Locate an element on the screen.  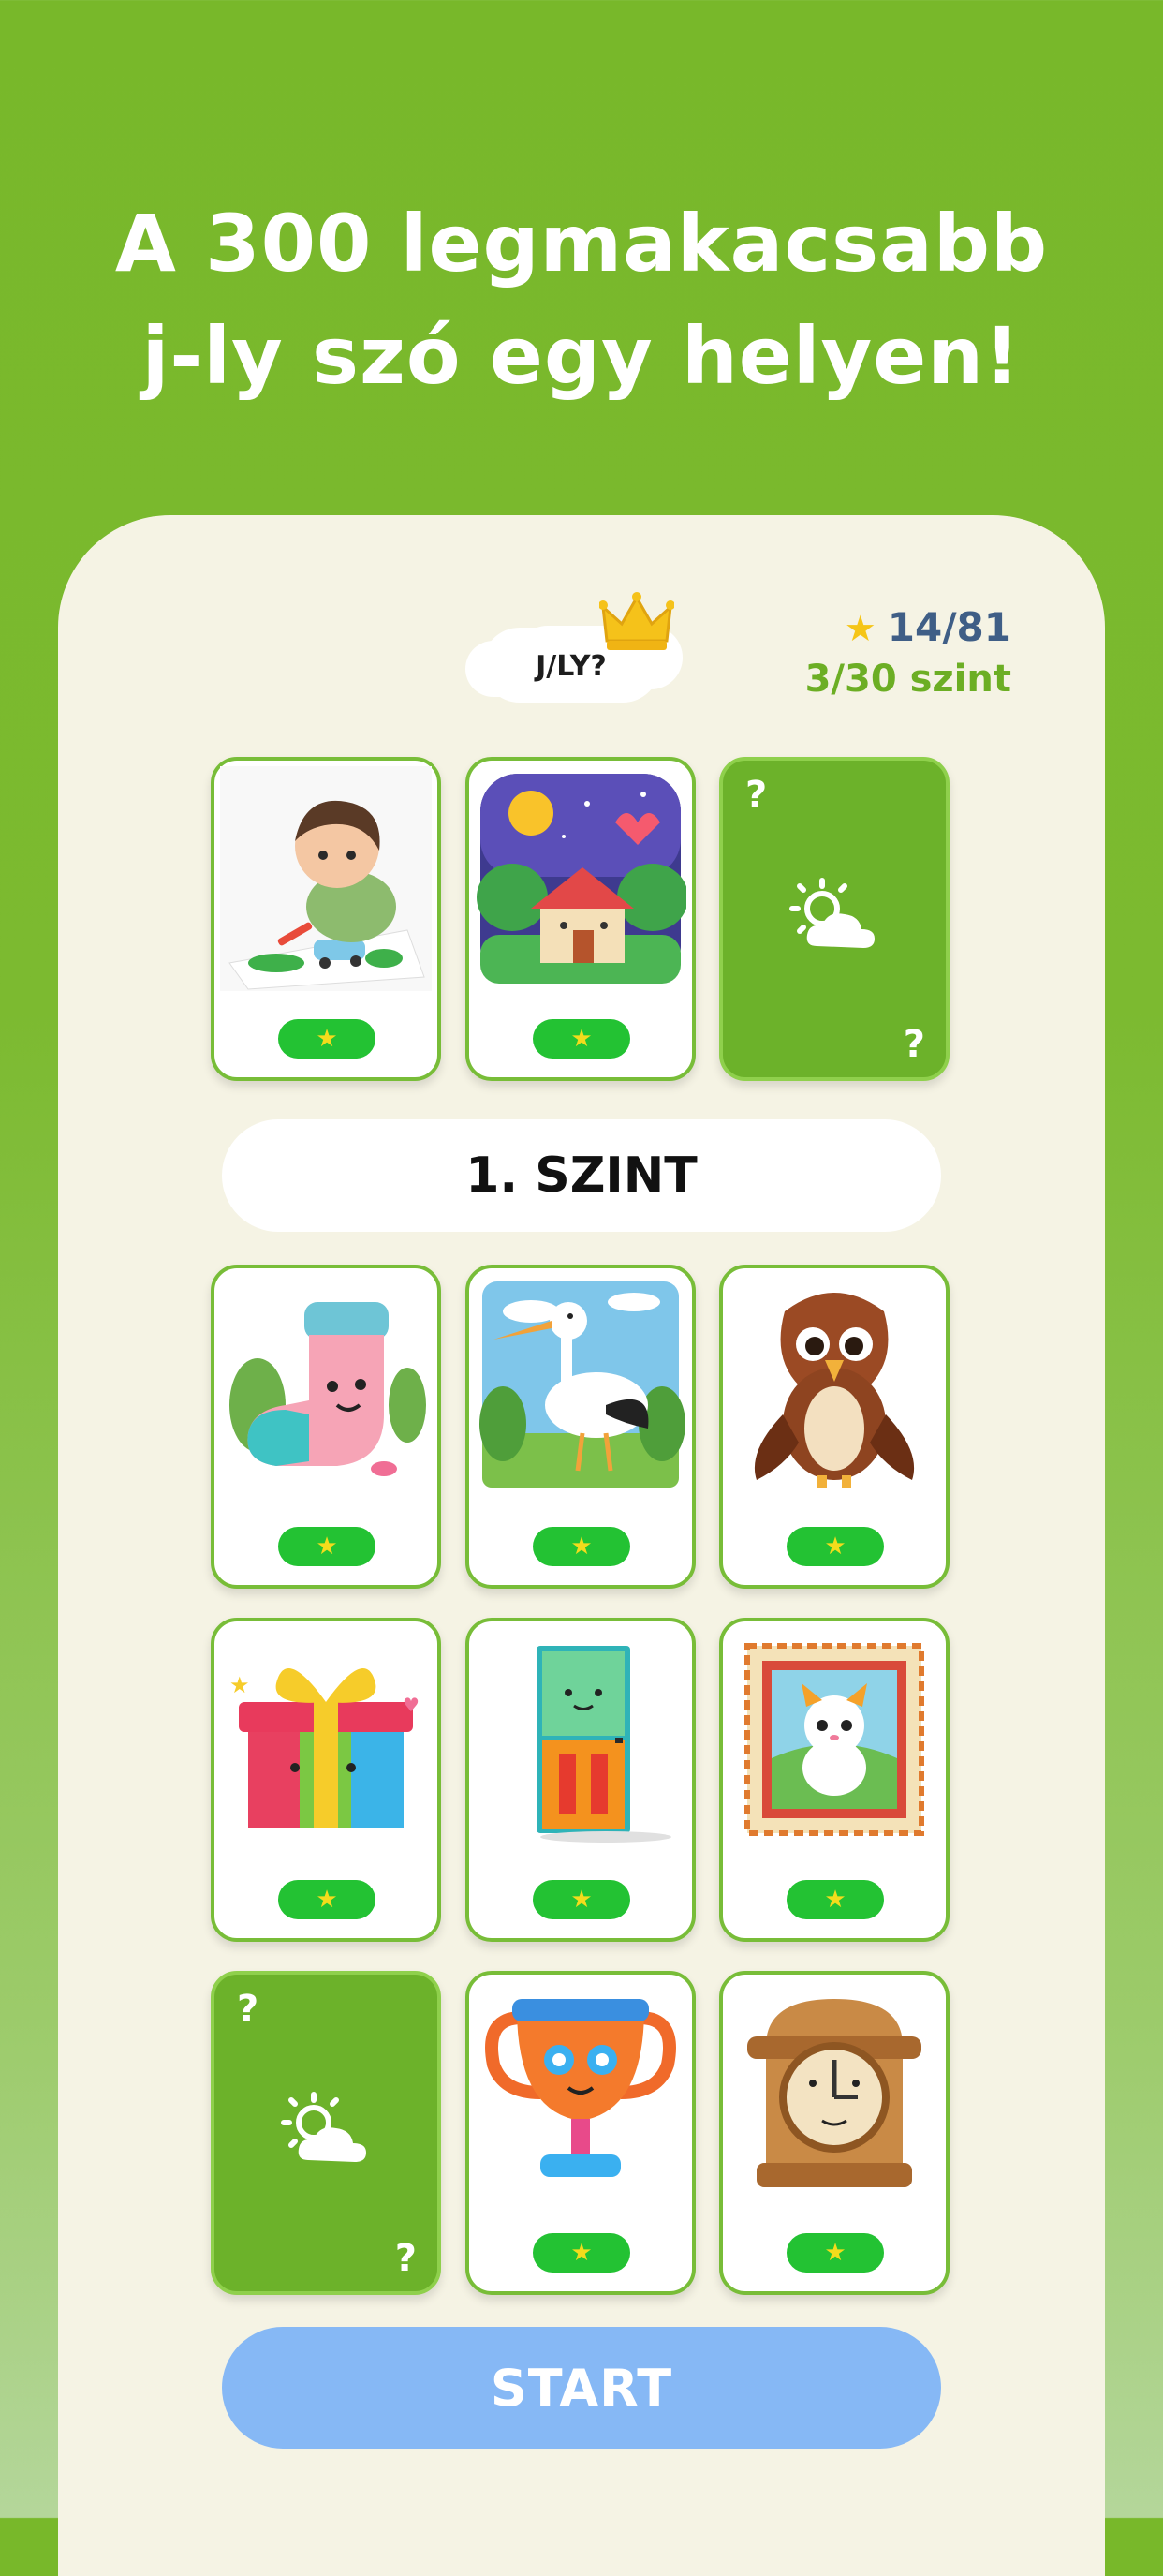
level-label: 1. SZINT is located at coordinates (581, 1175).